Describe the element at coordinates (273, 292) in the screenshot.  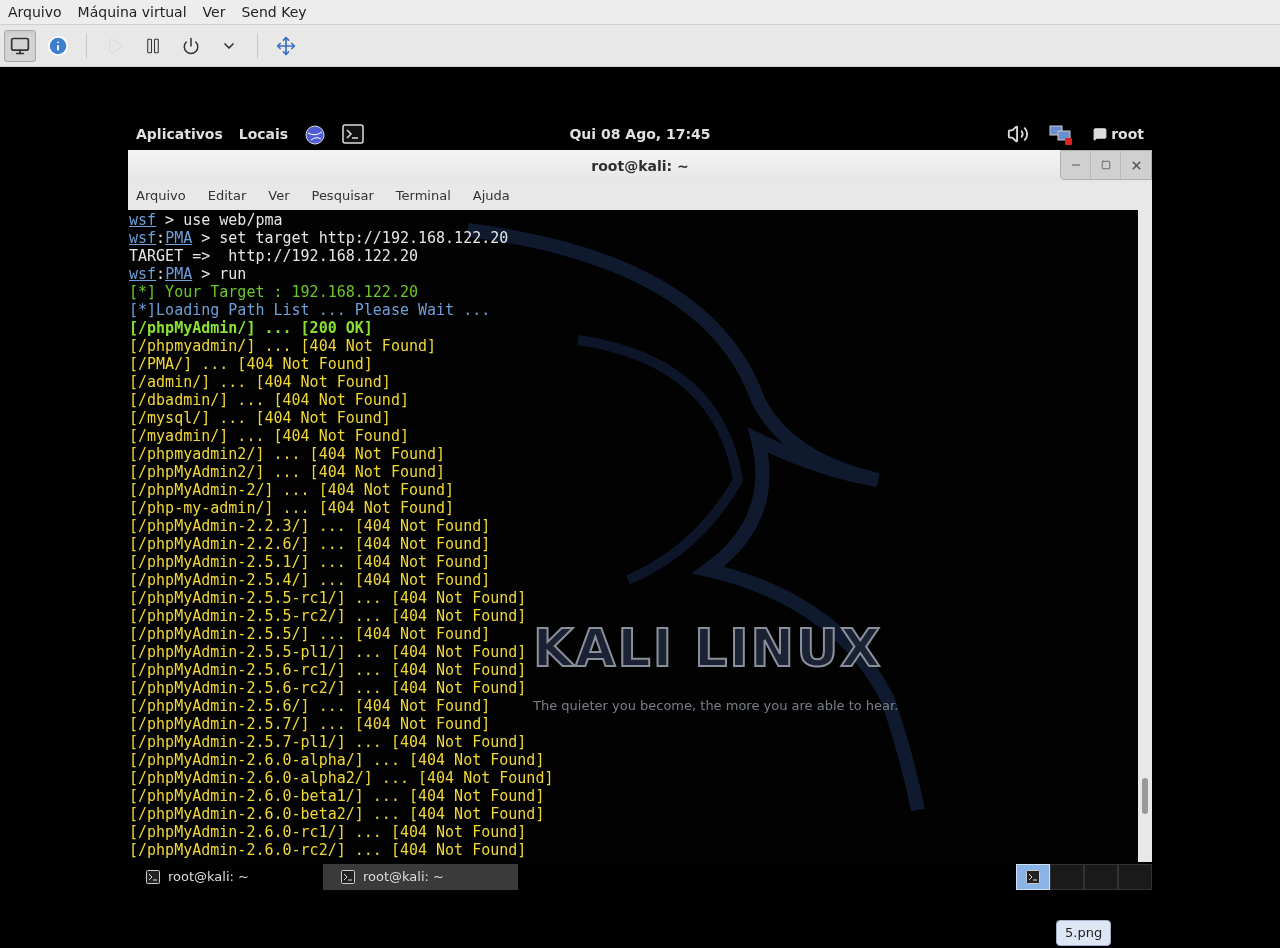
I see `output-line: [*] Your Target : 192.168.122.20` at that location.